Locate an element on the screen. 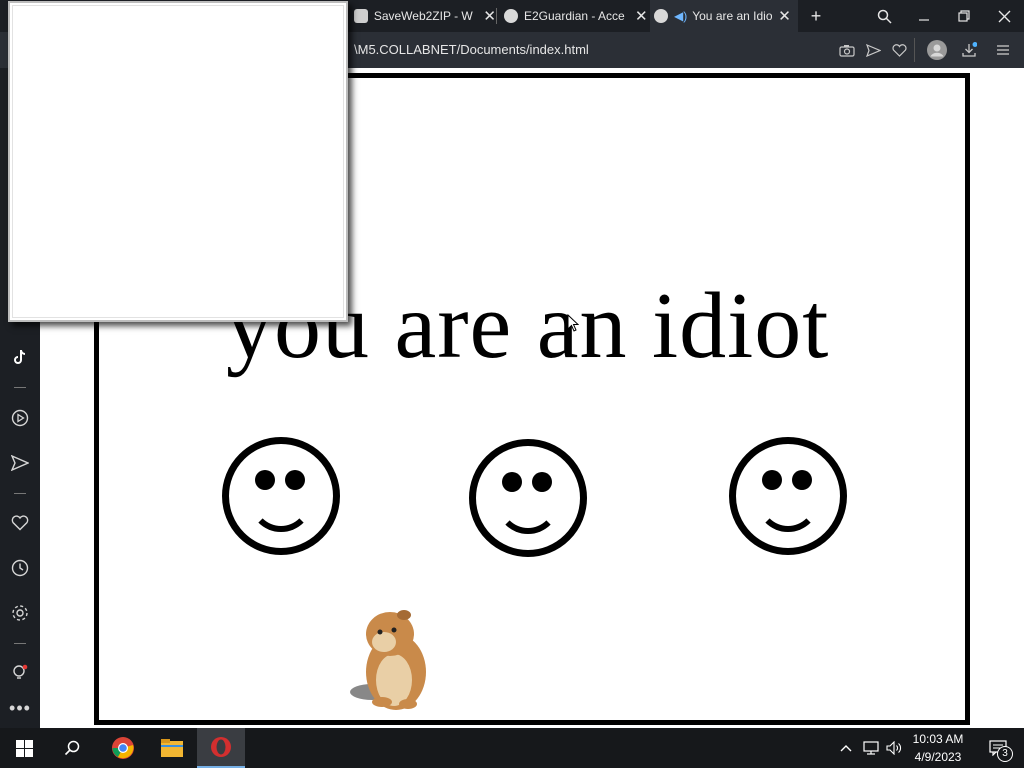  tab-you-are-an-idiot: ◀) You are an Idio ✕ is located at coordinates (724, 16).